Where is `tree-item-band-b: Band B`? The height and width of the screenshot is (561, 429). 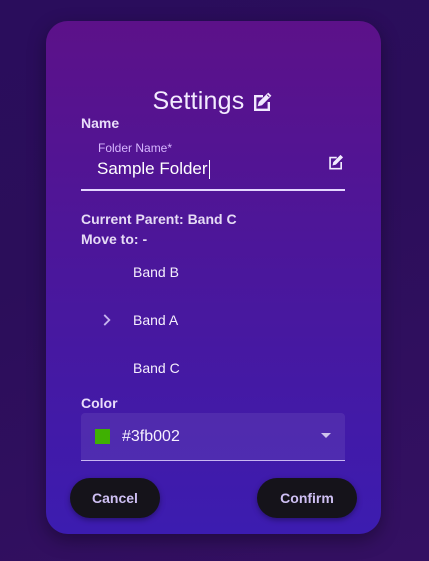
tree-item-band-b: Band B is located at coordinates (216, 272).